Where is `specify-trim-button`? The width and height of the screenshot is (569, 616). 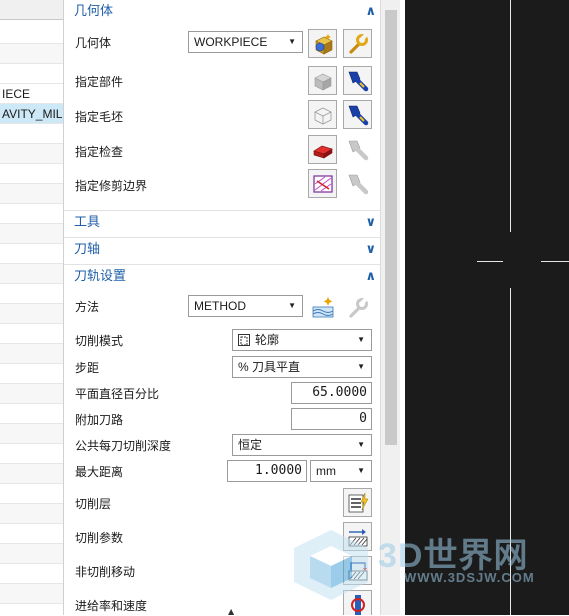
specify-trim-button is located at coordinates (322, 183).